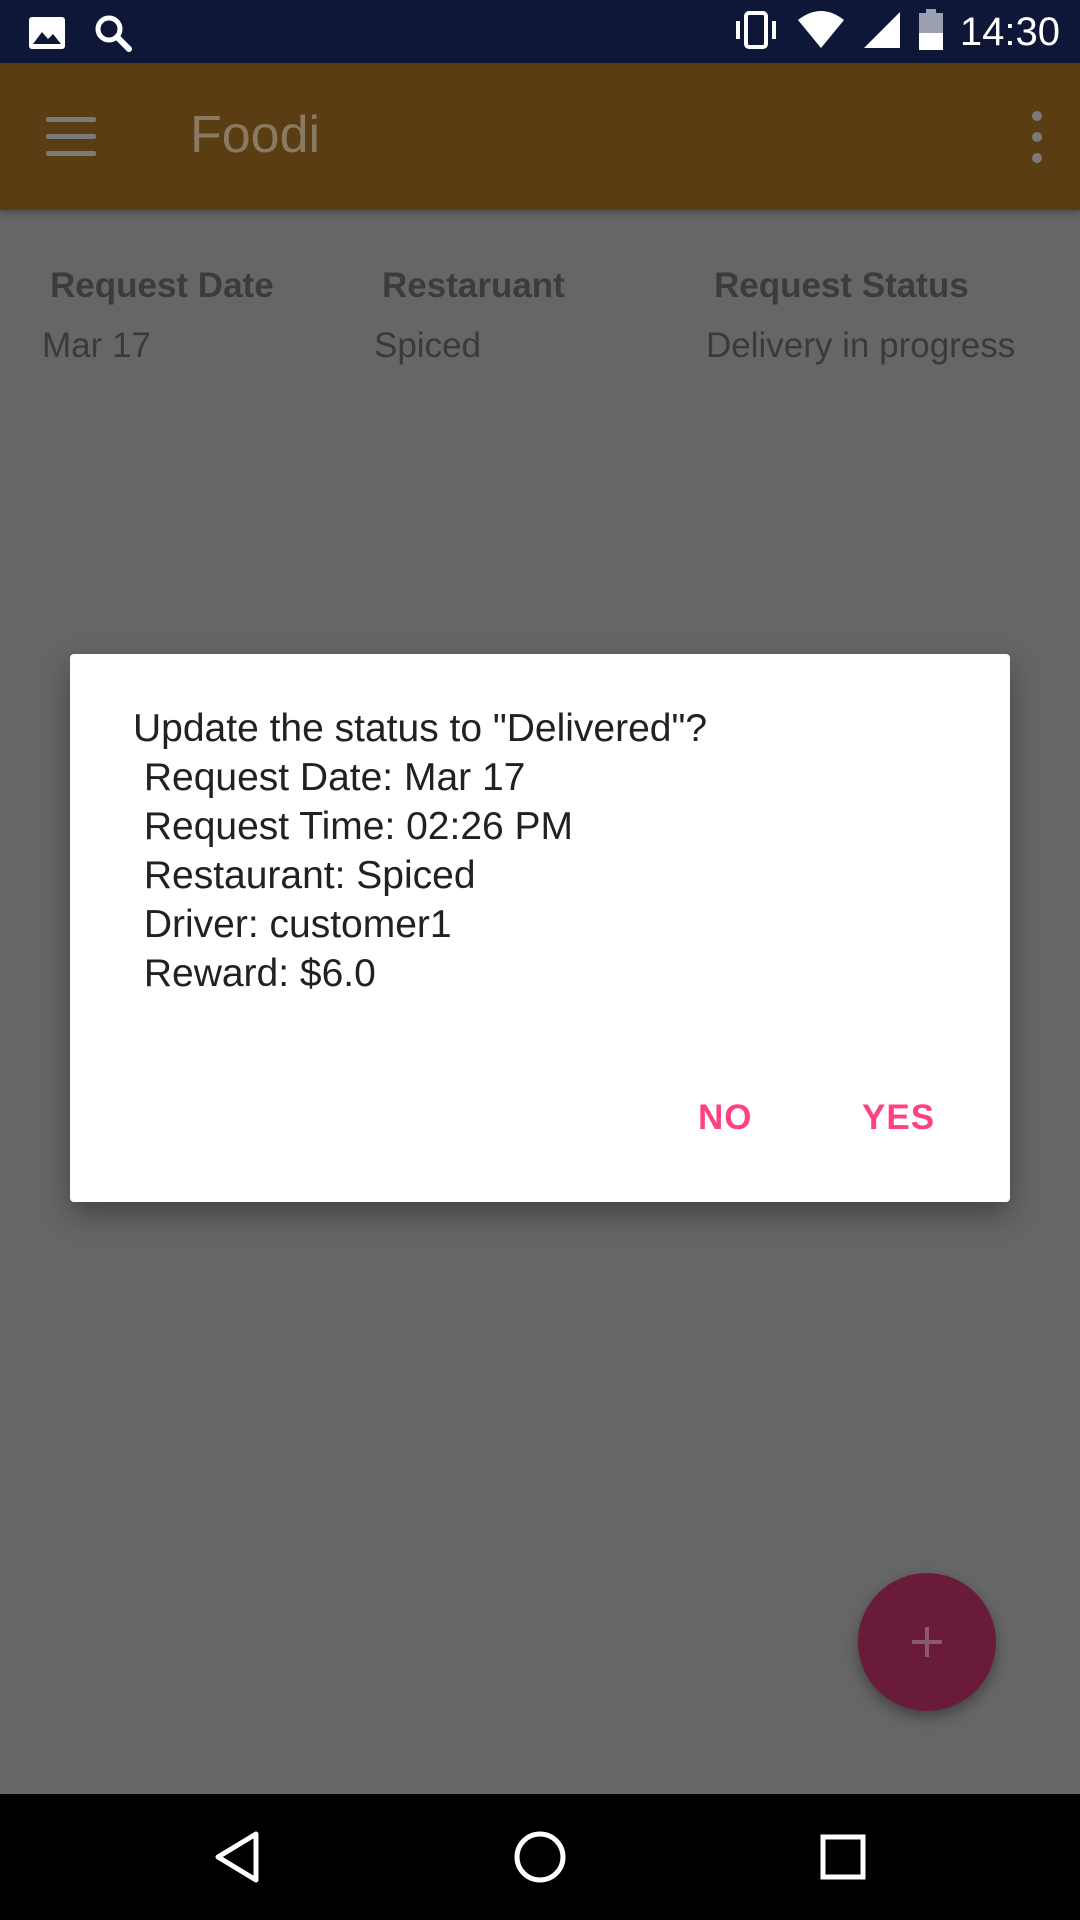 The height and width of the screenshot is (1920, 1080). Describe the element at coordinates (882, 32) in the screenshot. I see `signal-icon` at that location.